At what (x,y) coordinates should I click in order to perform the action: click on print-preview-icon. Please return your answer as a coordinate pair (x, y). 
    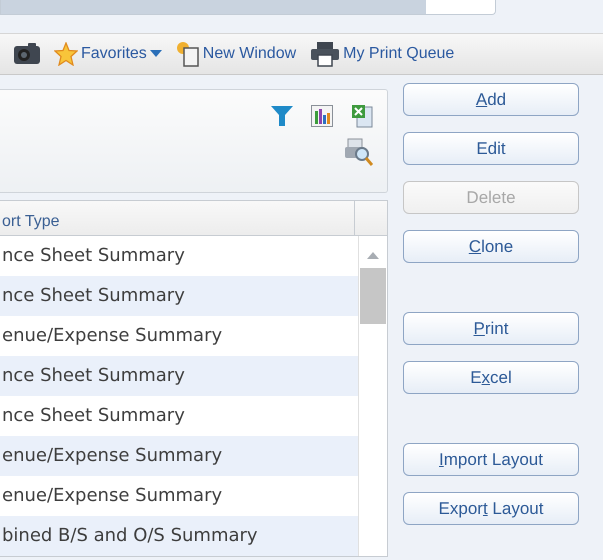
    Looking at the image, I should click on (359, 152).